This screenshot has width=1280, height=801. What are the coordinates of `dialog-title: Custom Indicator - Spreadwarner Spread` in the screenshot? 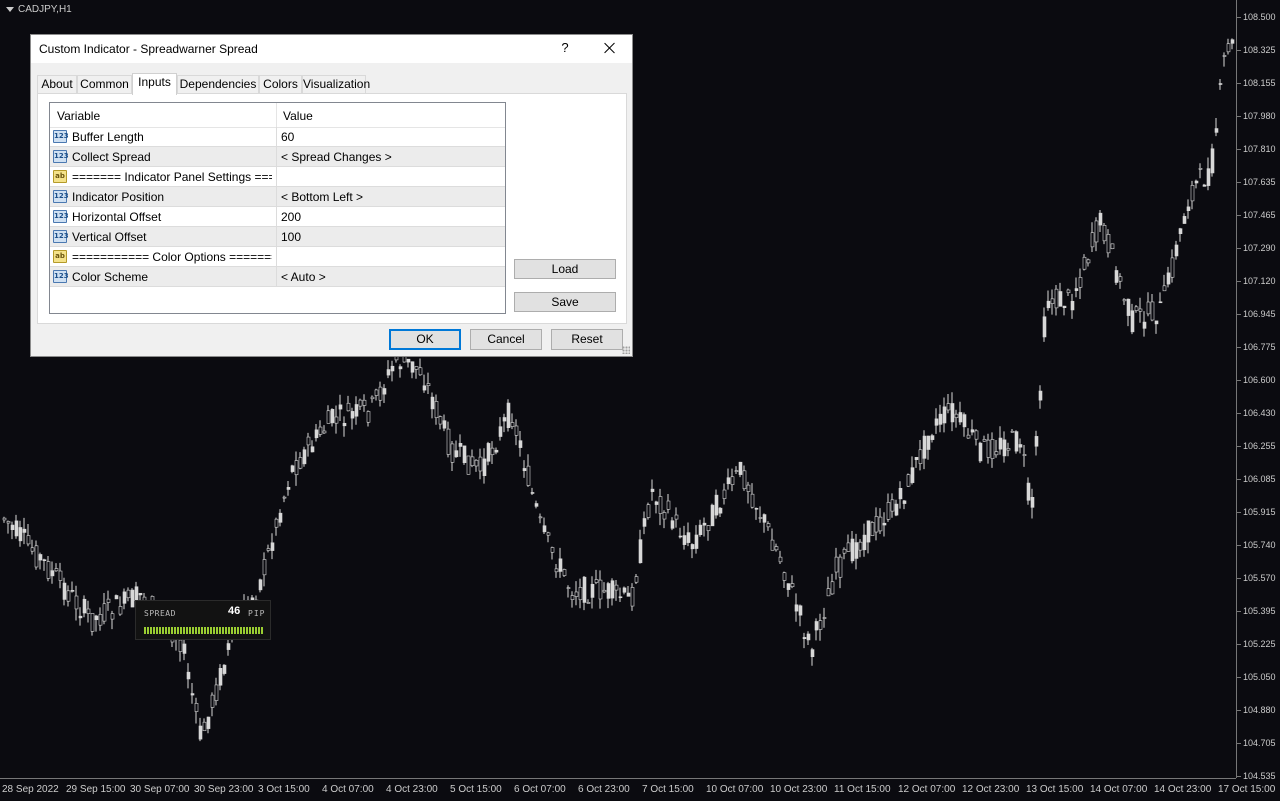 It's located at (148, 49).